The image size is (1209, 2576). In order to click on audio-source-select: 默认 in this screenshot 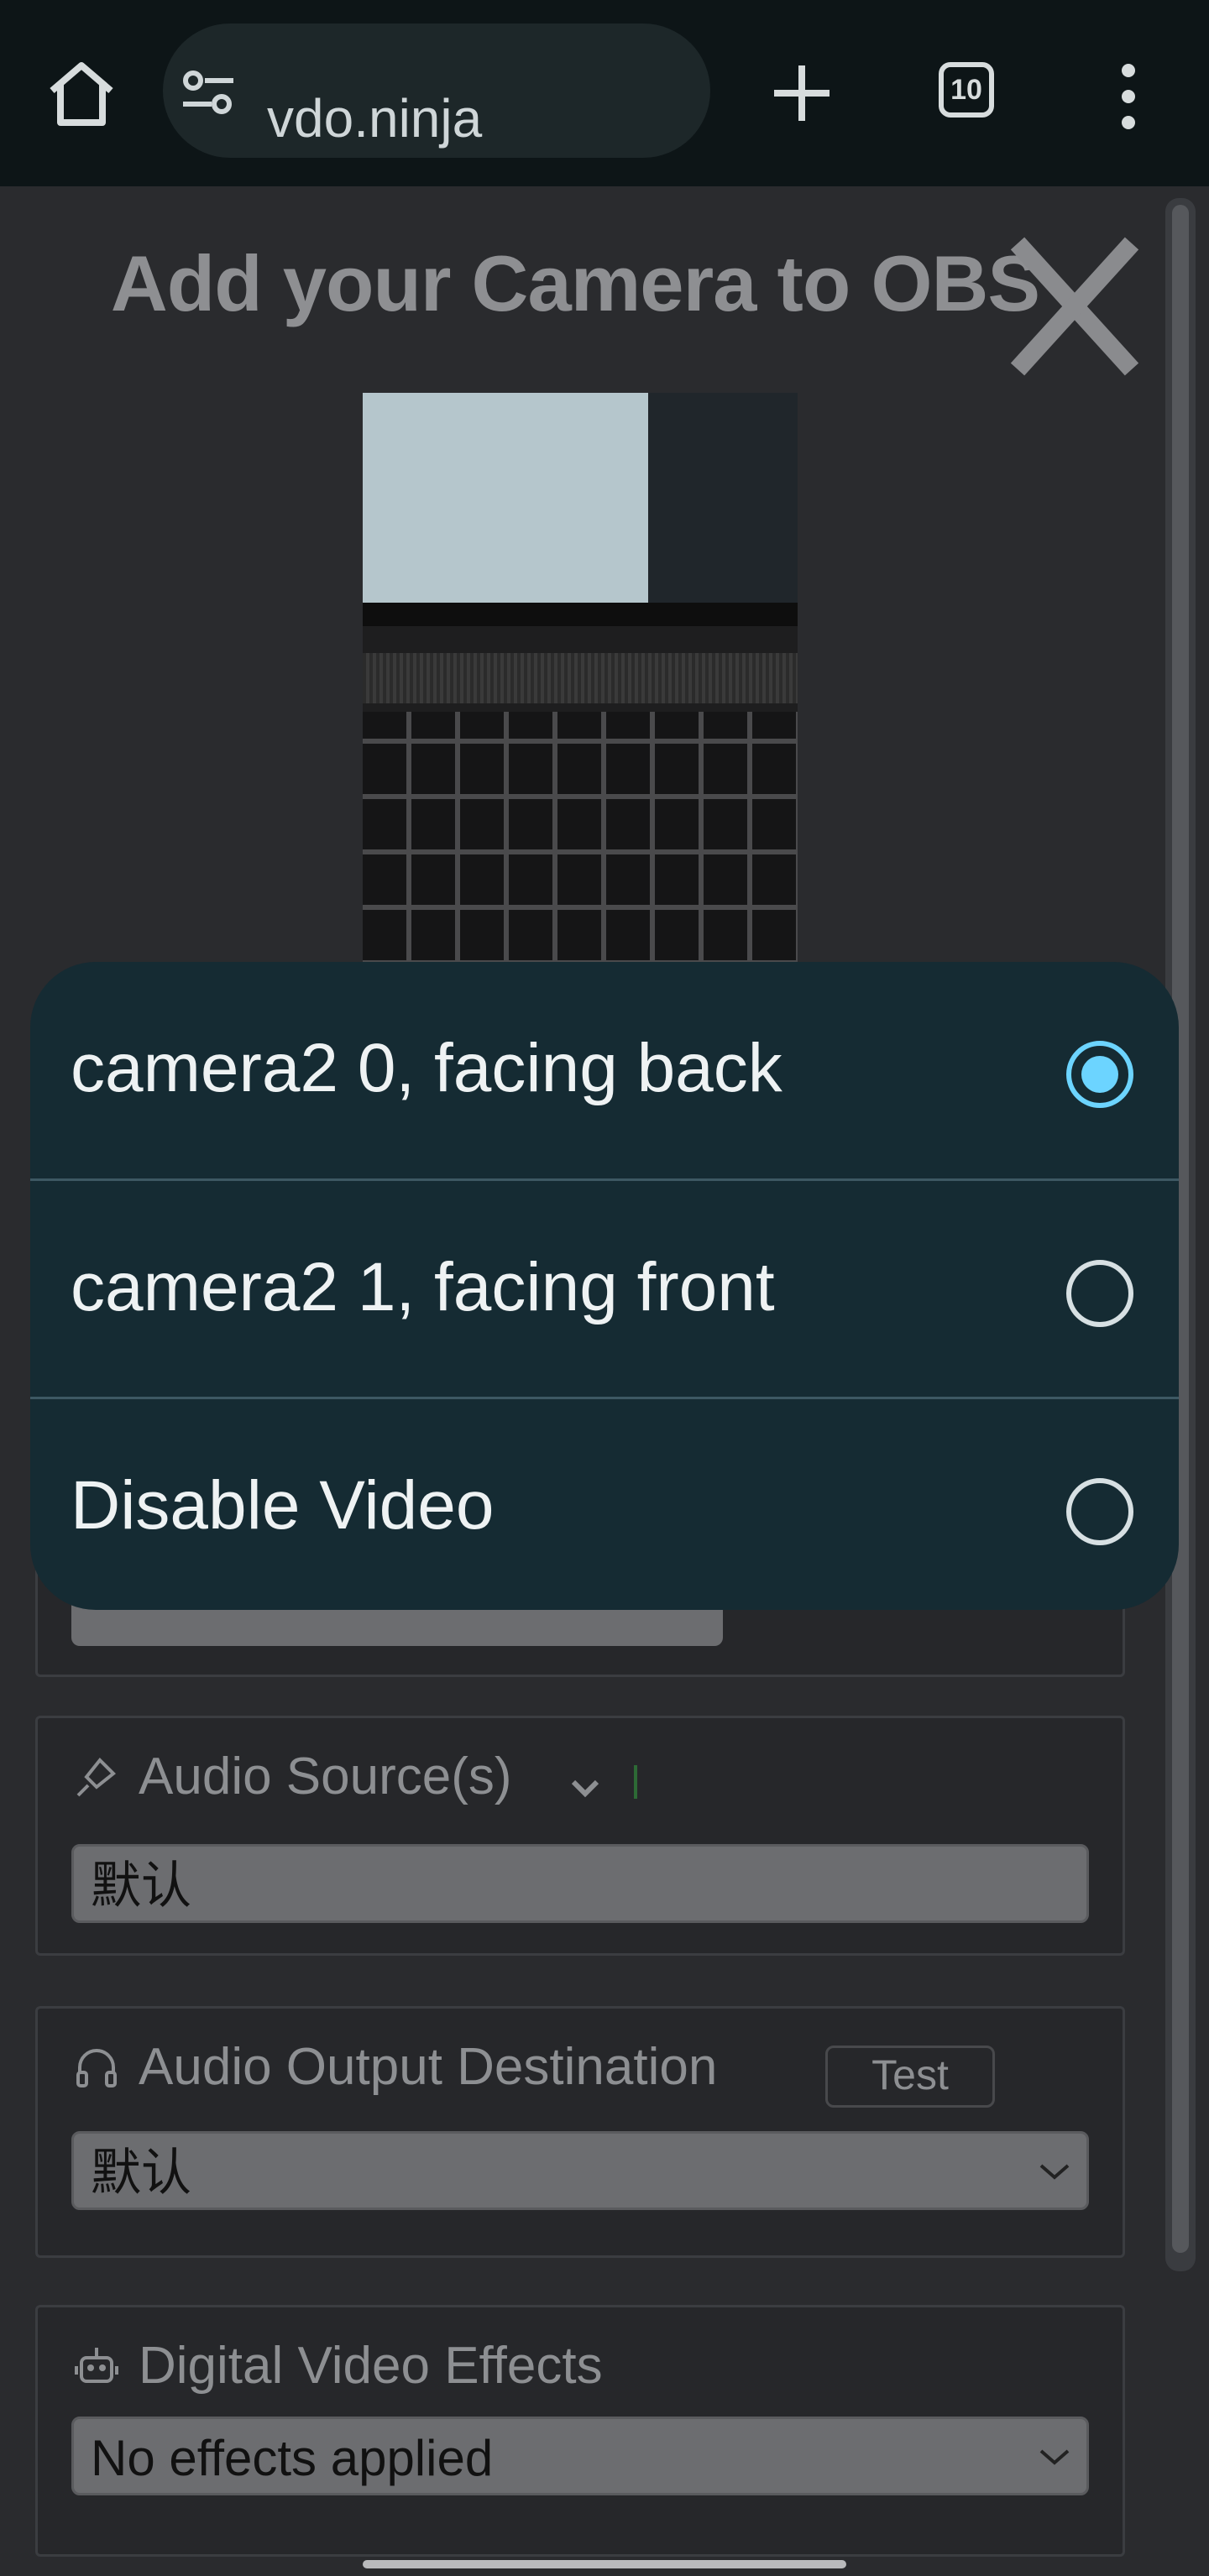, I will do `click(580, 1883)`.